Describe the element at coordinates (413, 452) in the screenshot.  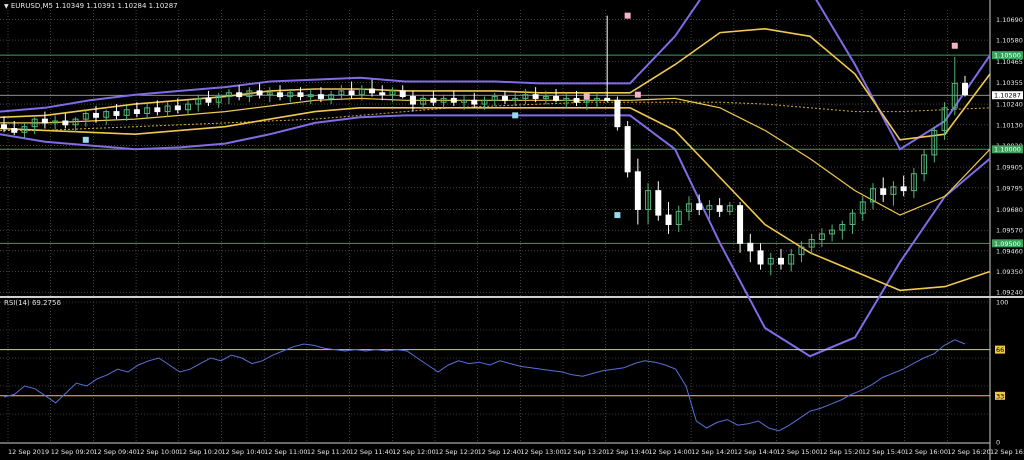
I see `time-tick-label: 12 Sep 12:00` at that location.